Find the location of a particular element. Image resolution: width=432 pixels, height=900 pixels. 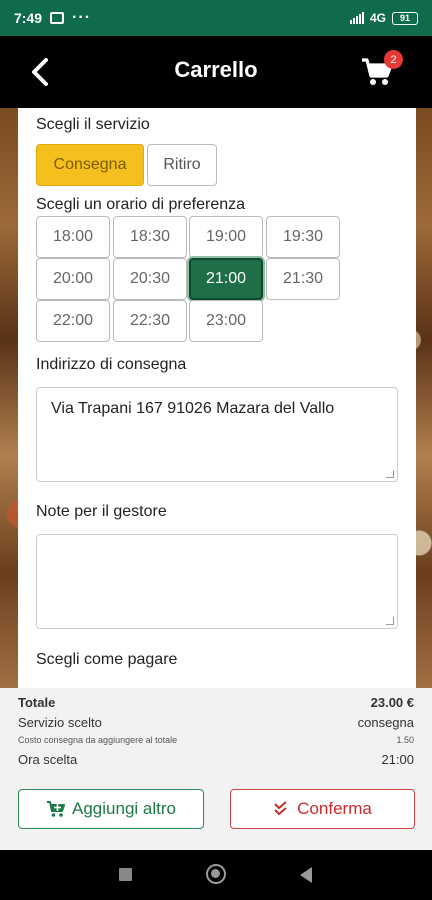

time-slot-selected: 21:00 is located at coordinates (226, 279).